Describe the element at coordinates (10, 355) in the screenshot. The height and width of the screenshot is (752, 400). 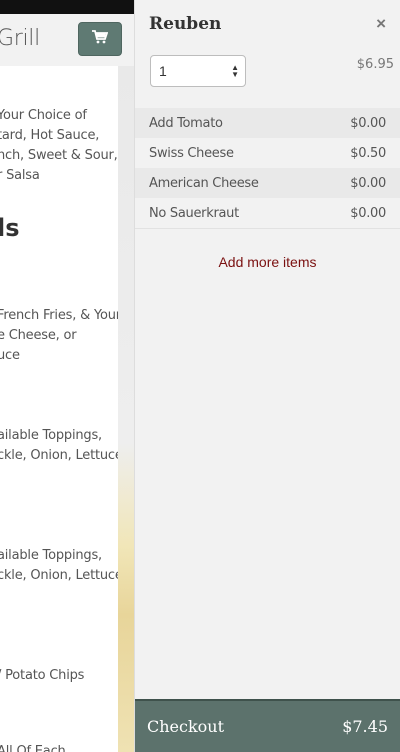
I see `menu-line: uce` at that location.